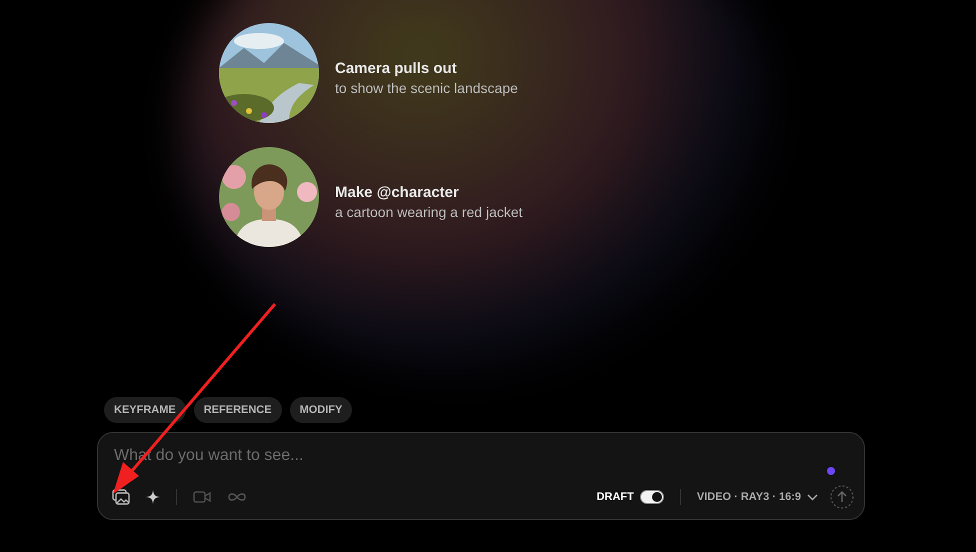  Describe the element at coordinates (321, 410) in the screenshot. I see `mode-chip: MODIFY` at that location.